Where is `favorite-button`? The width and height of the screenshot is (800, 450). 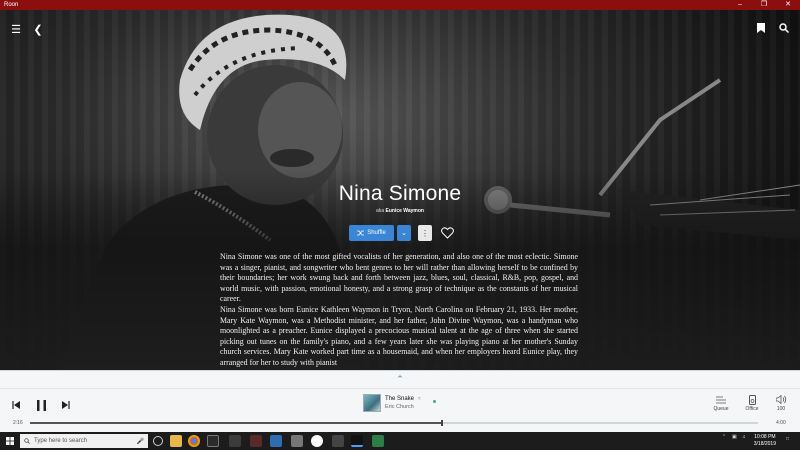
favorite-button is located at coordinates (447, 233).